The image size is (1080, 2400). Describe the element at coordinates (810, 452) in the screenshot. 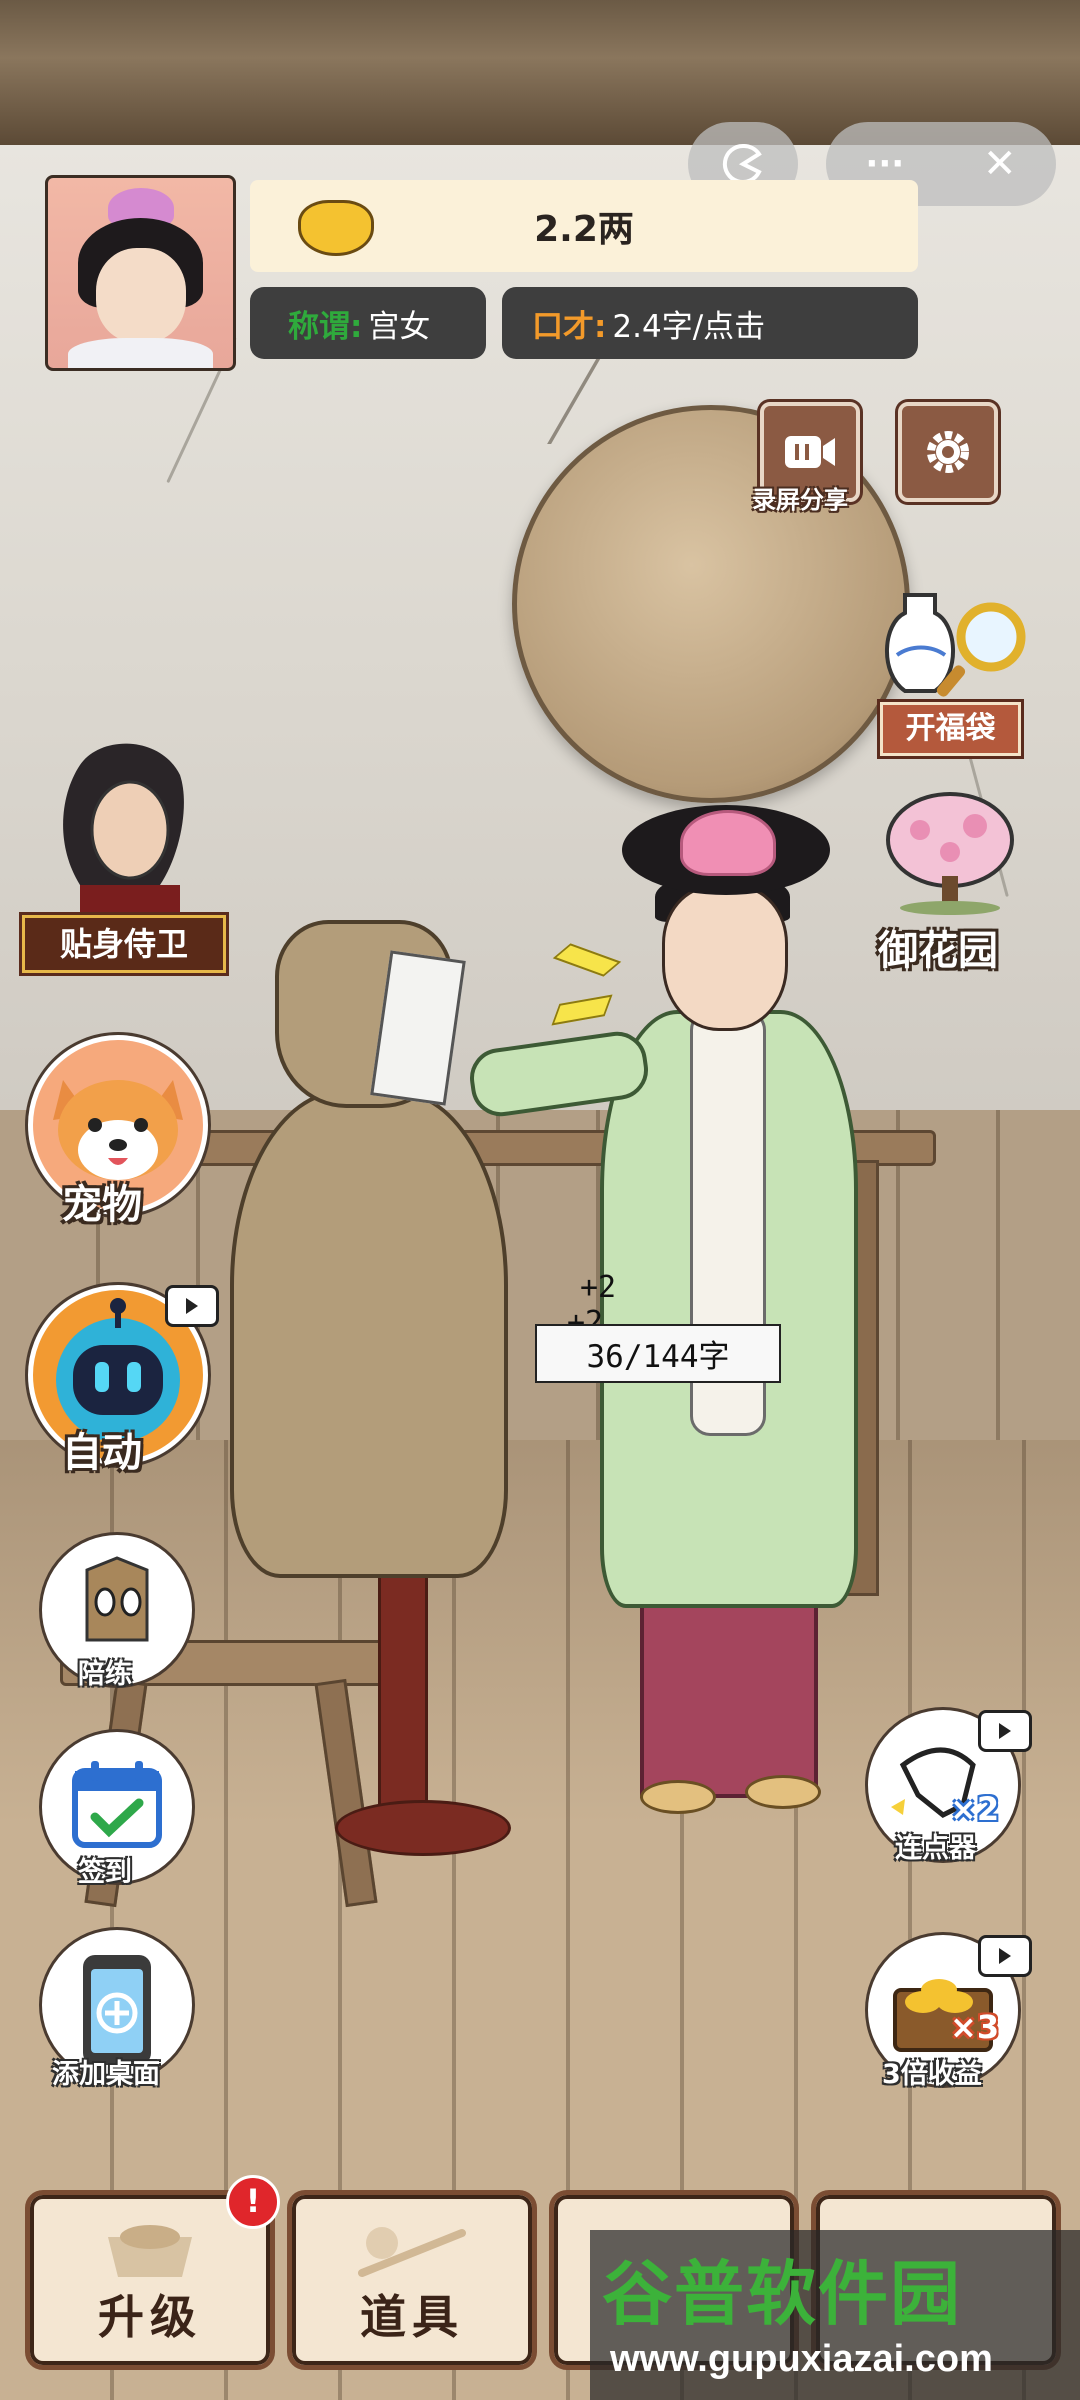

I see `video-camera-icon` at that location.